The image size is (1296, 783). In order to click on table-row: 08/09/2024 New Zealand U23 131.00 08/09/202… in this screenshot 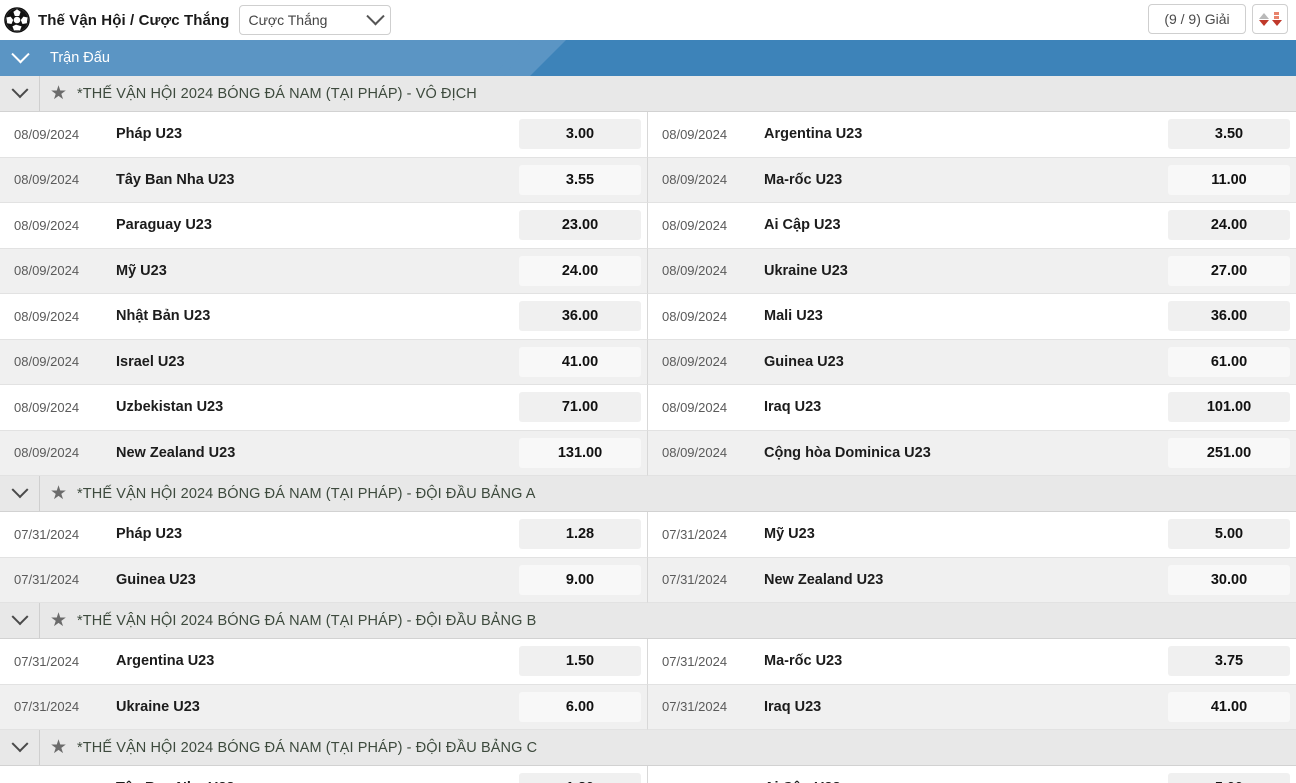, I will do `click(648, 453)`.